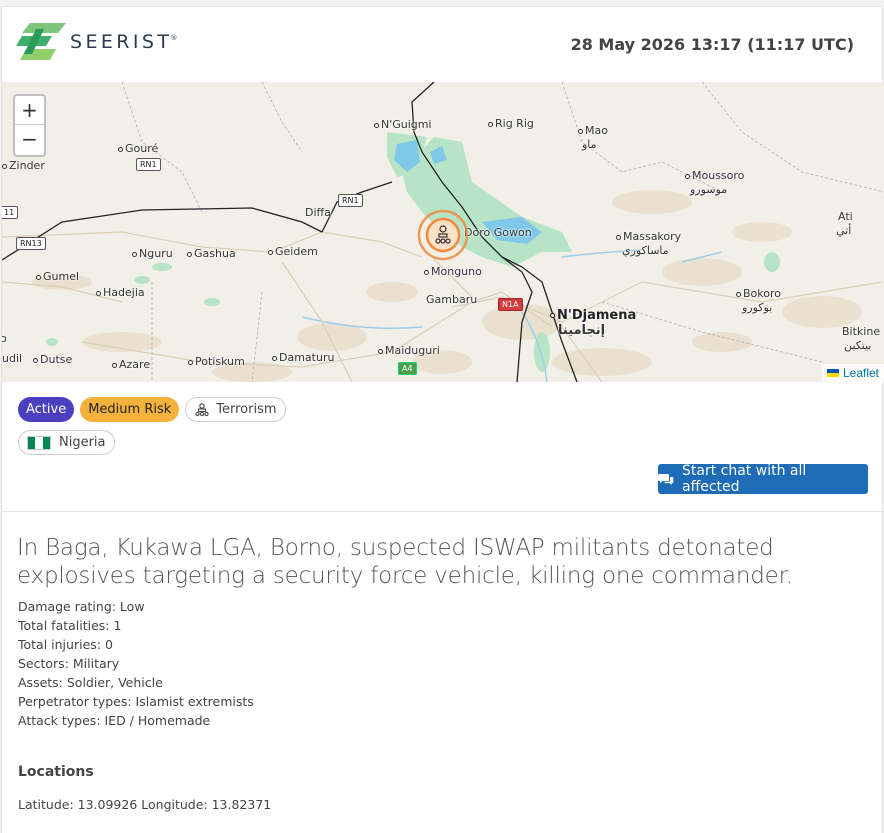  I want to click on map-label-damaturu: Damaturu, so click(303, 357).